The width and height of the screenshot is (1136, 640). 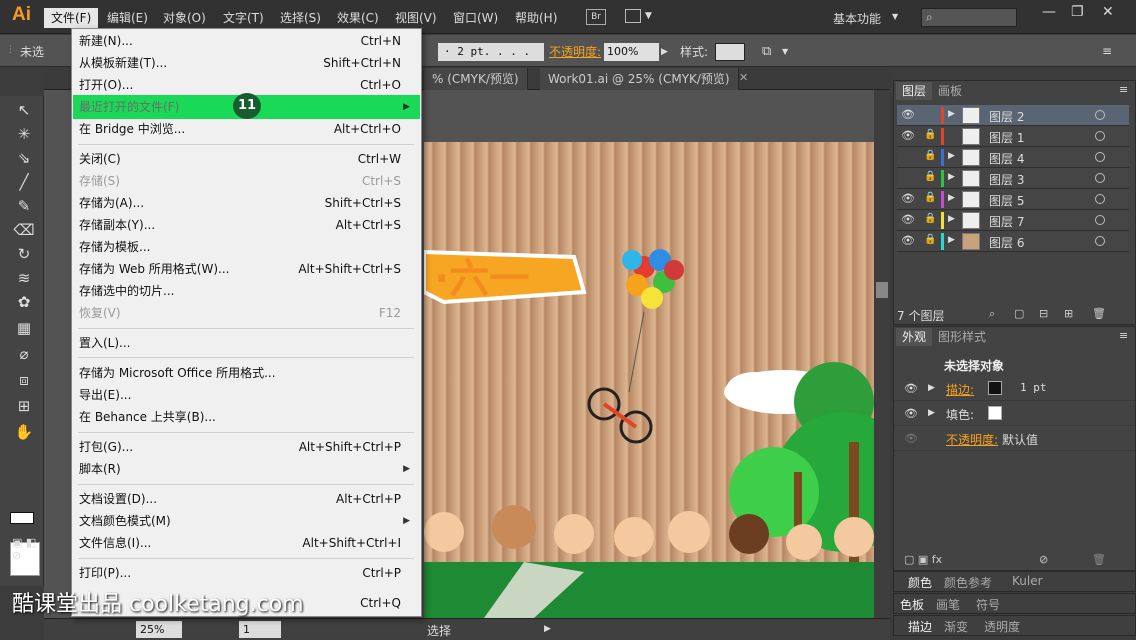 I want to click on menu-item-new: 新建(N)... Ctrl+N, so click(x=246, y=41).